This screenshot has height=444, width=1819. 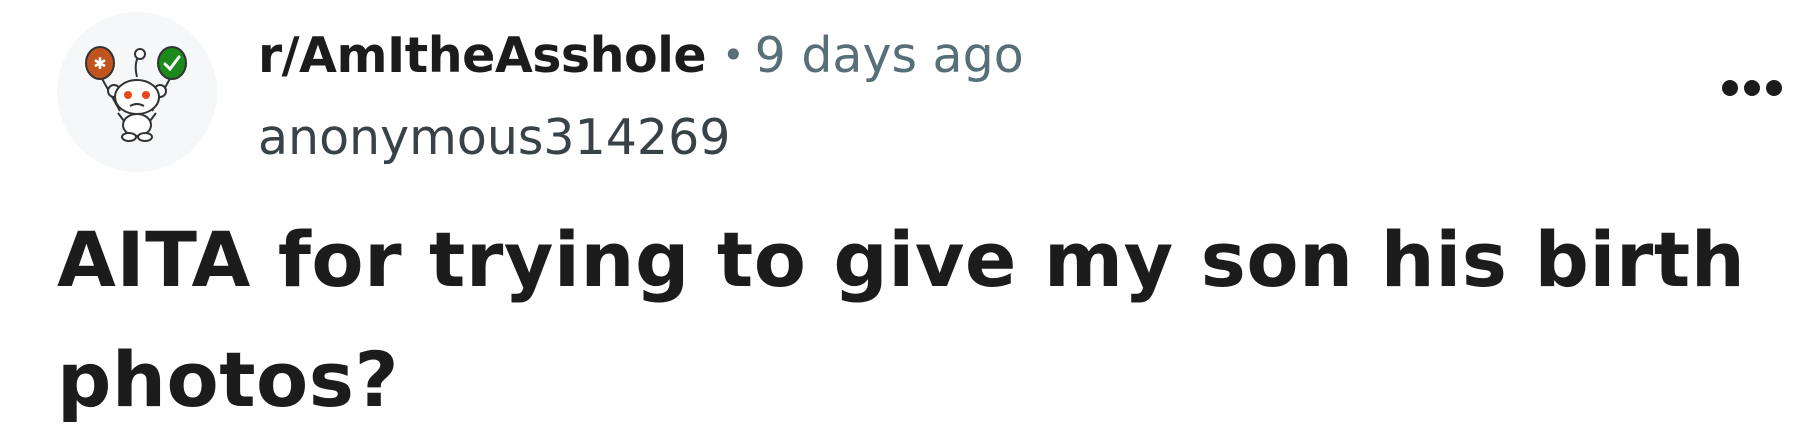 I want to click on reddit-snoo-with-balloons-icon: ✱, so click(x=136, y=94).